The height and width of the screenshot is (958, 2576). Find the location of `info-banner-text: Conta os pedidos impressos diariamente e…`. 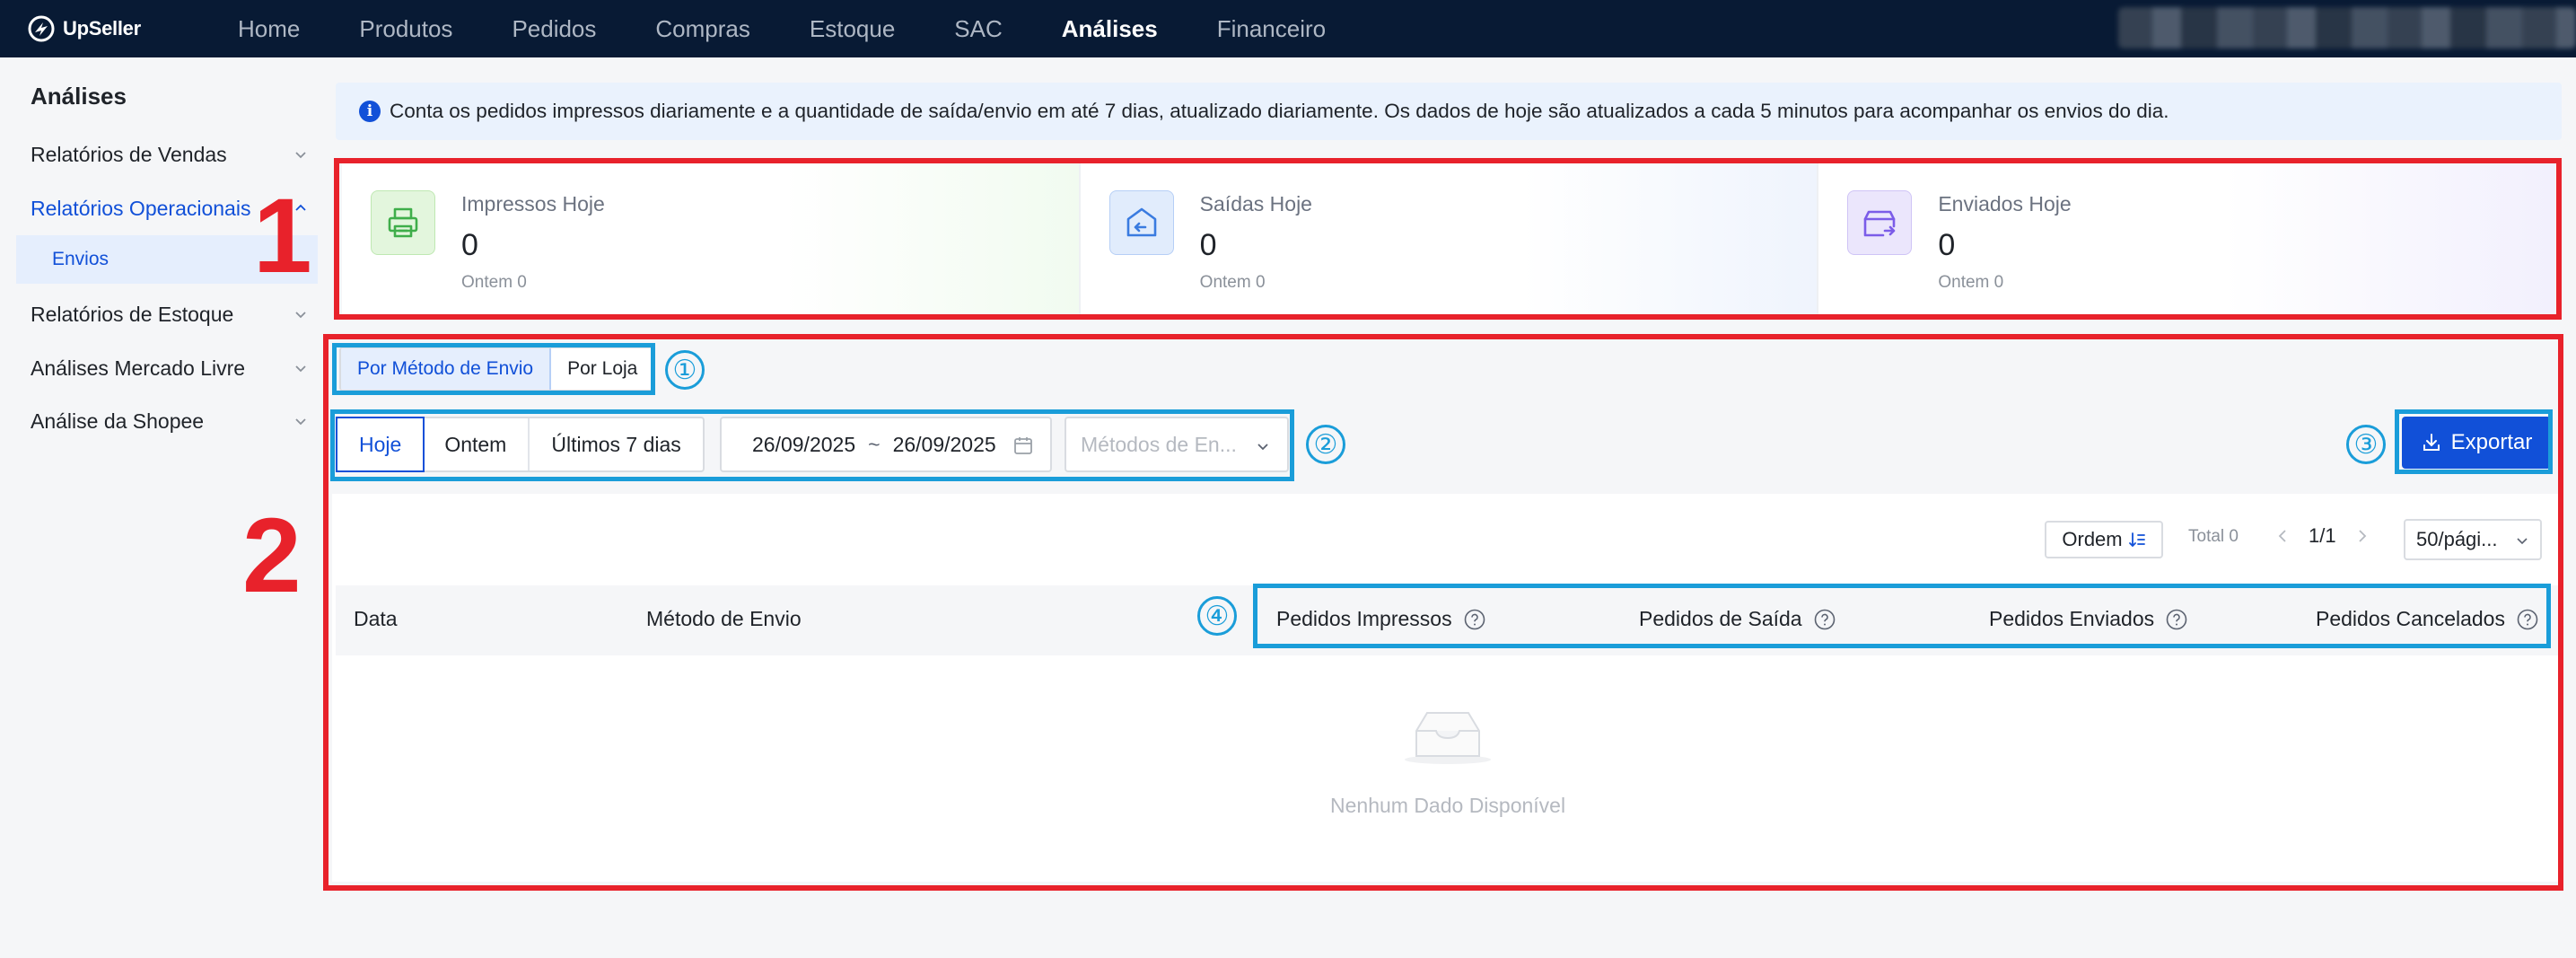

info-banner-text: Conta os pedidos impressos diariamente e… is located at coordinates (1279, 111).